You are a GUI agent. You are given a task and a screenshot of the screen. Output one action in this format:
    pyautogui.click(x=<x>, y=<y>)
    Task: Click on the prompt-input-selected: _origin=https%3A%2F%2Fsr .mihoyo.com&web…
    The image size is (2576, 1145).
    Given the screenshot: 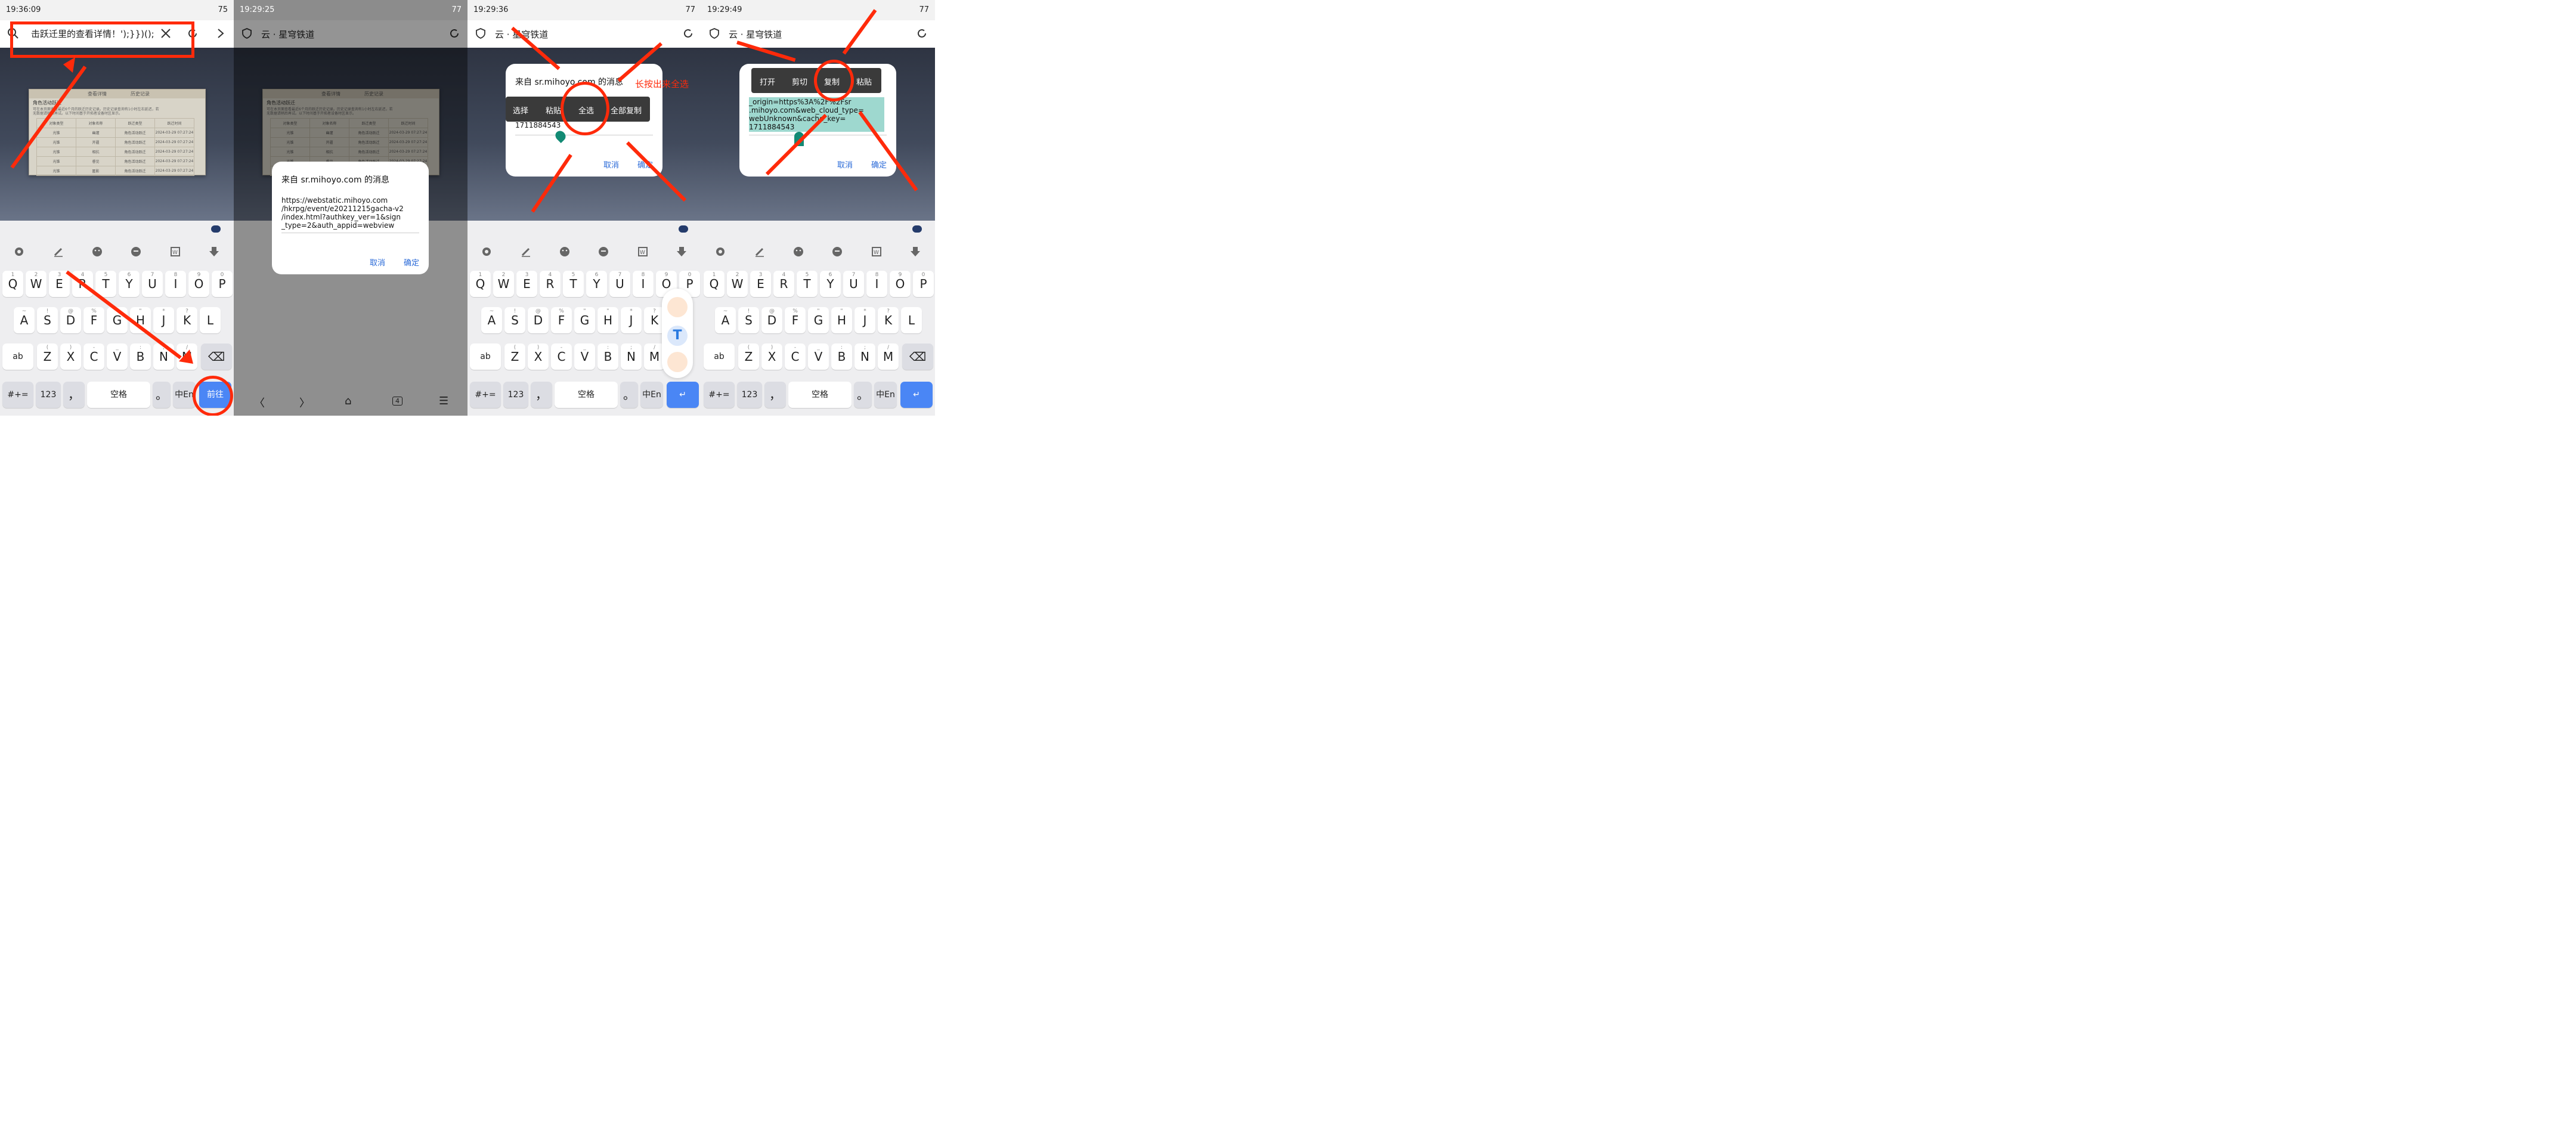 What is the action you would take?
    pyautogui.click(x=806, y=114)
    